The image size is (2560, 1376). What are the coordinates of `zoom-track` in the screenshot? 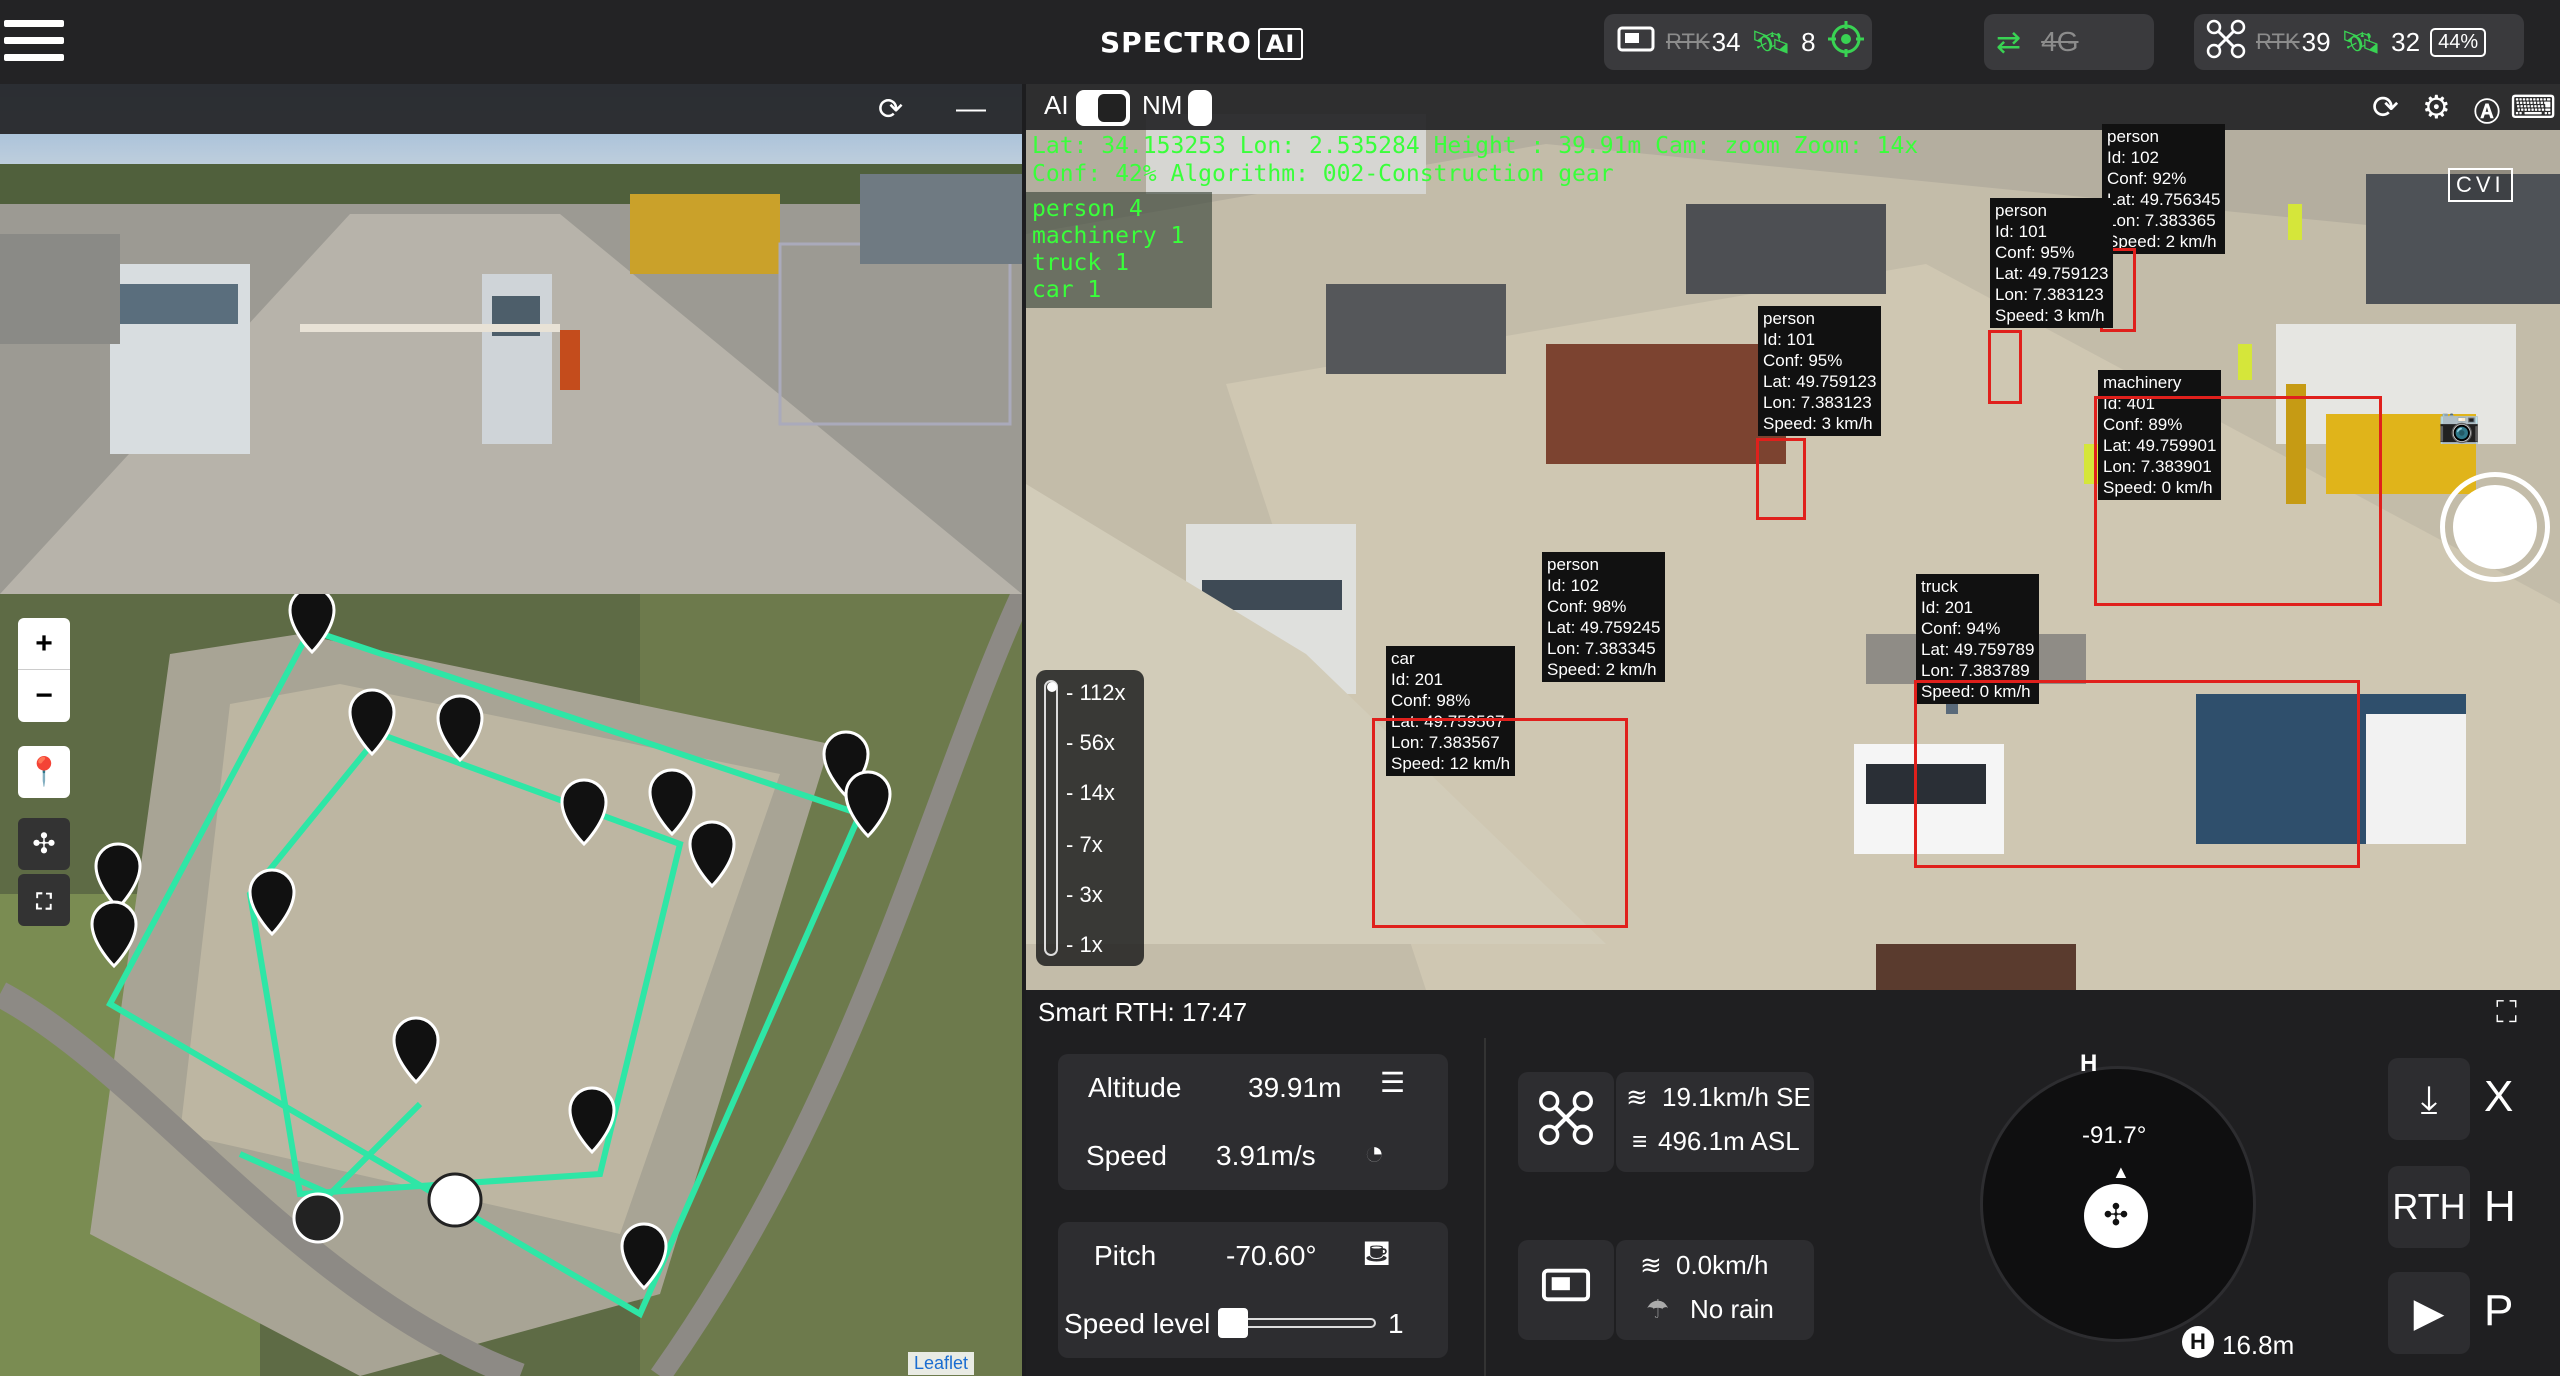 It's located at (1051, 818).